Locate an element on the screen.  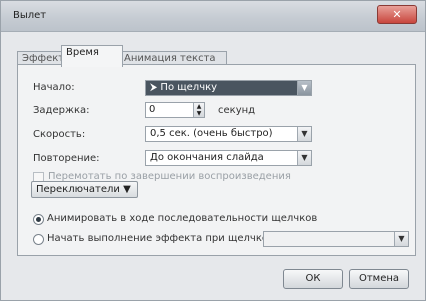
repeat-select: До окончания слайда ▼ is located at coordinates (228, 158).